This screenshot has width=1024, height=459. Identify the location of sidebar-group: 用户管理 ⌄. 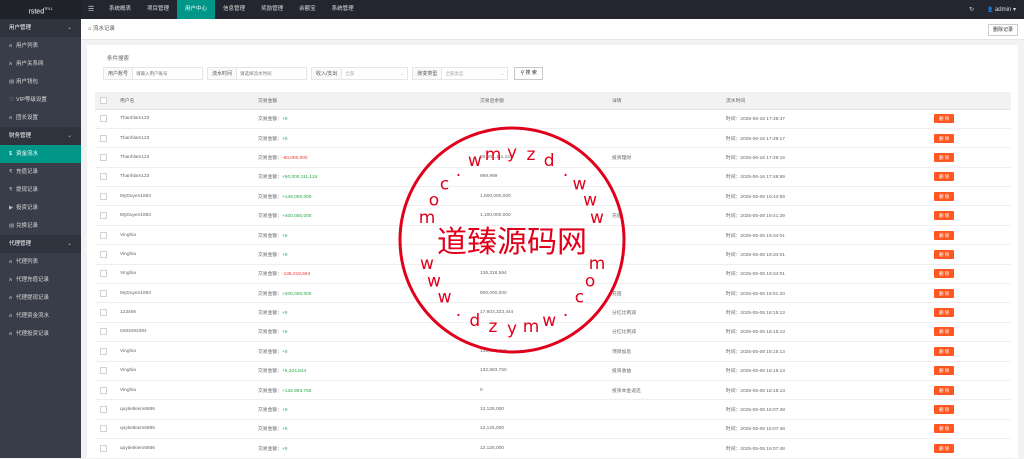
(40, 28).